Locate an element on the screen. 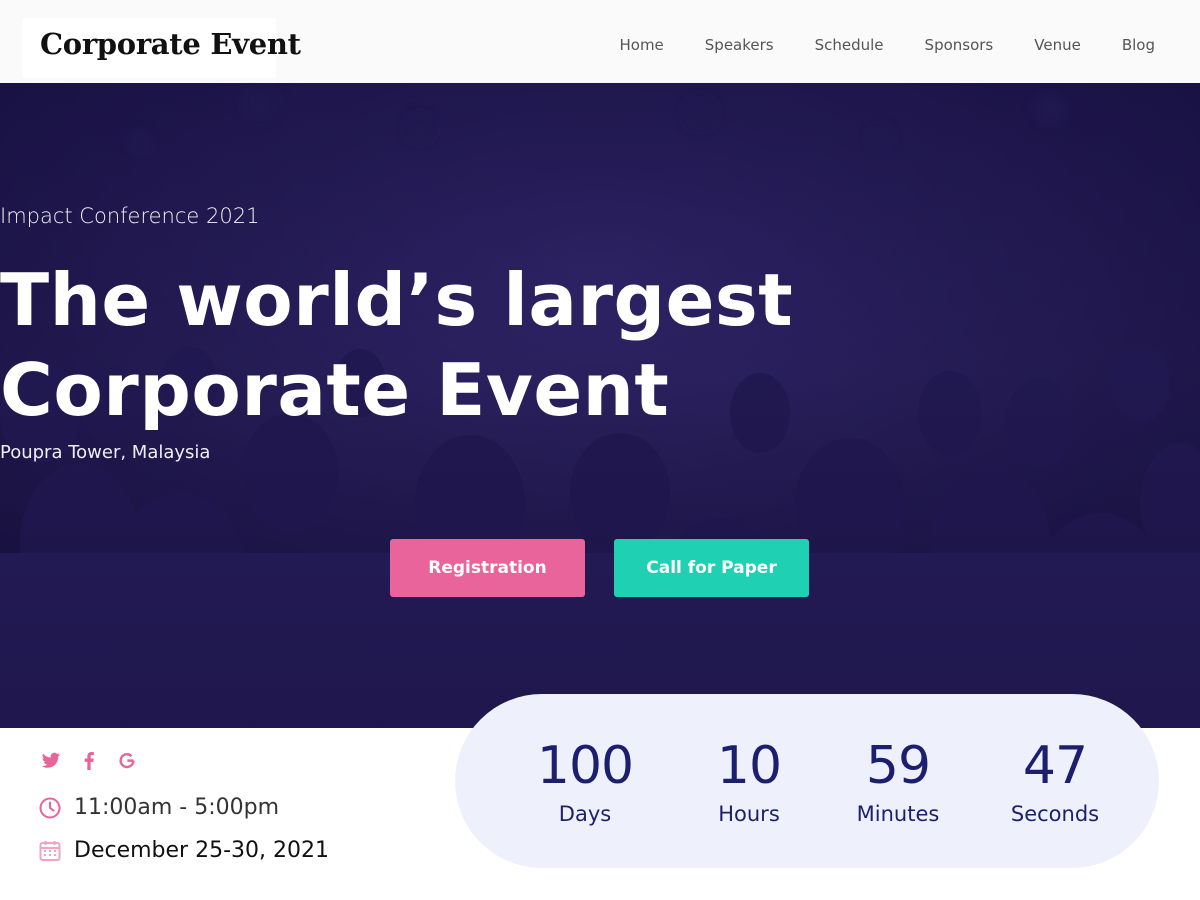 This screenshot has height=900, width=1200. countdown-days: 100 Days is located at coordinates (585, 781).